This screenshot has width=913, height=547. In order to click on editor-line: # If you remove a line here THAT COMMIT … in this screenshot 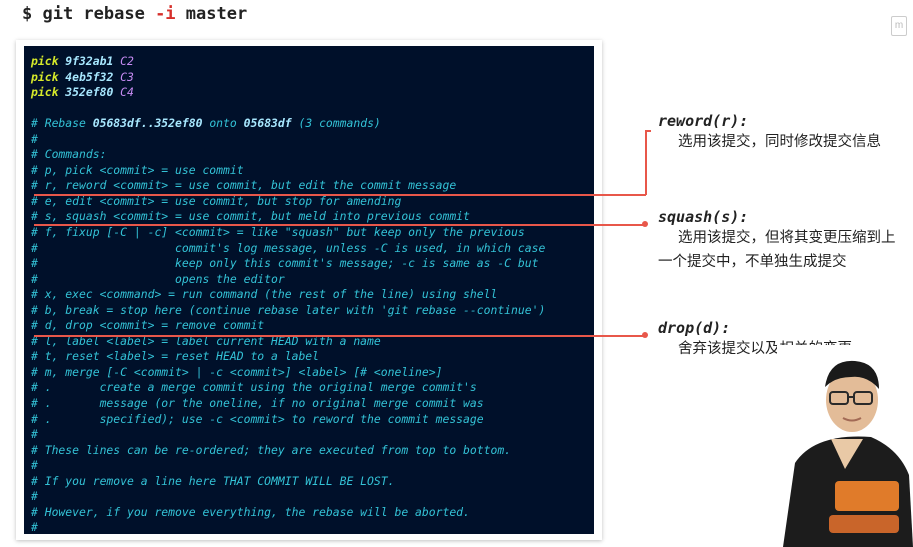, I will do `click(288, 482)`.